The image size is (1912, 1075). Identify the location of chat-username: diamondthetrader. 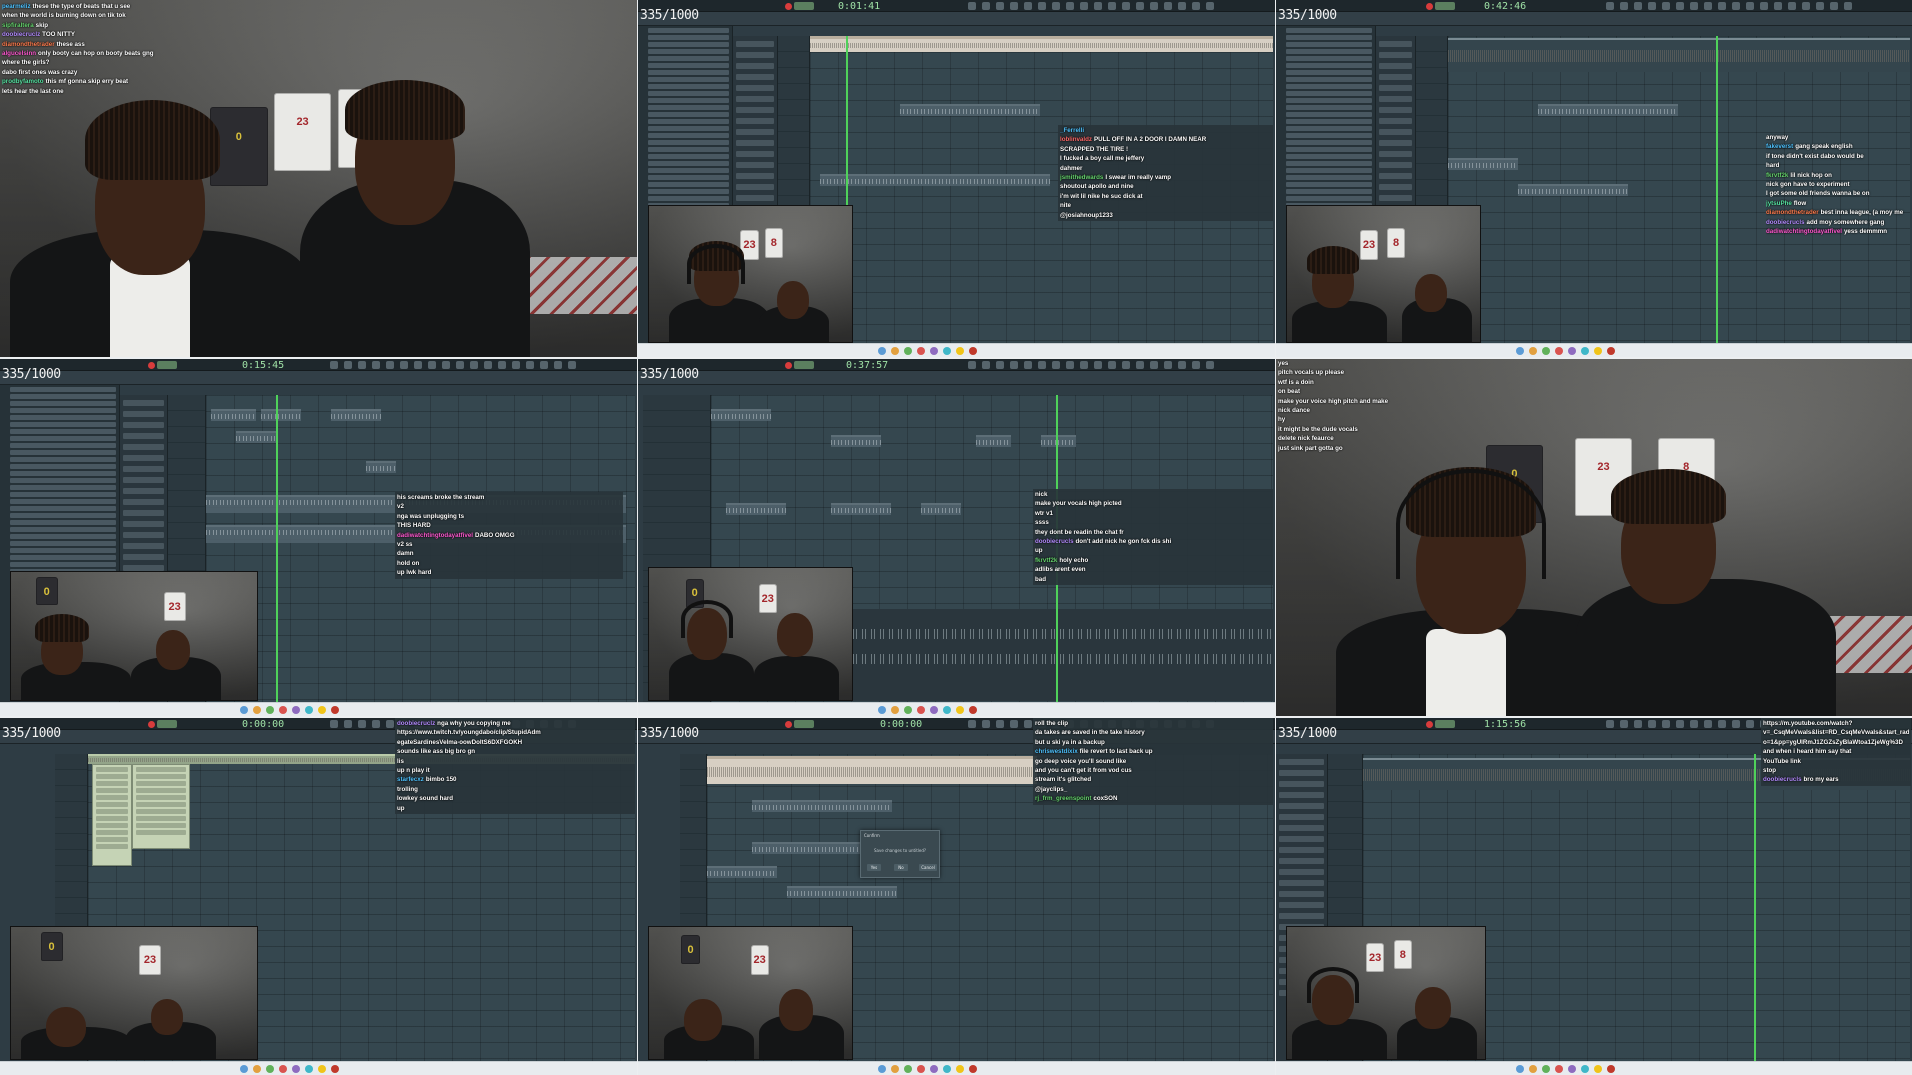
(28, 44).